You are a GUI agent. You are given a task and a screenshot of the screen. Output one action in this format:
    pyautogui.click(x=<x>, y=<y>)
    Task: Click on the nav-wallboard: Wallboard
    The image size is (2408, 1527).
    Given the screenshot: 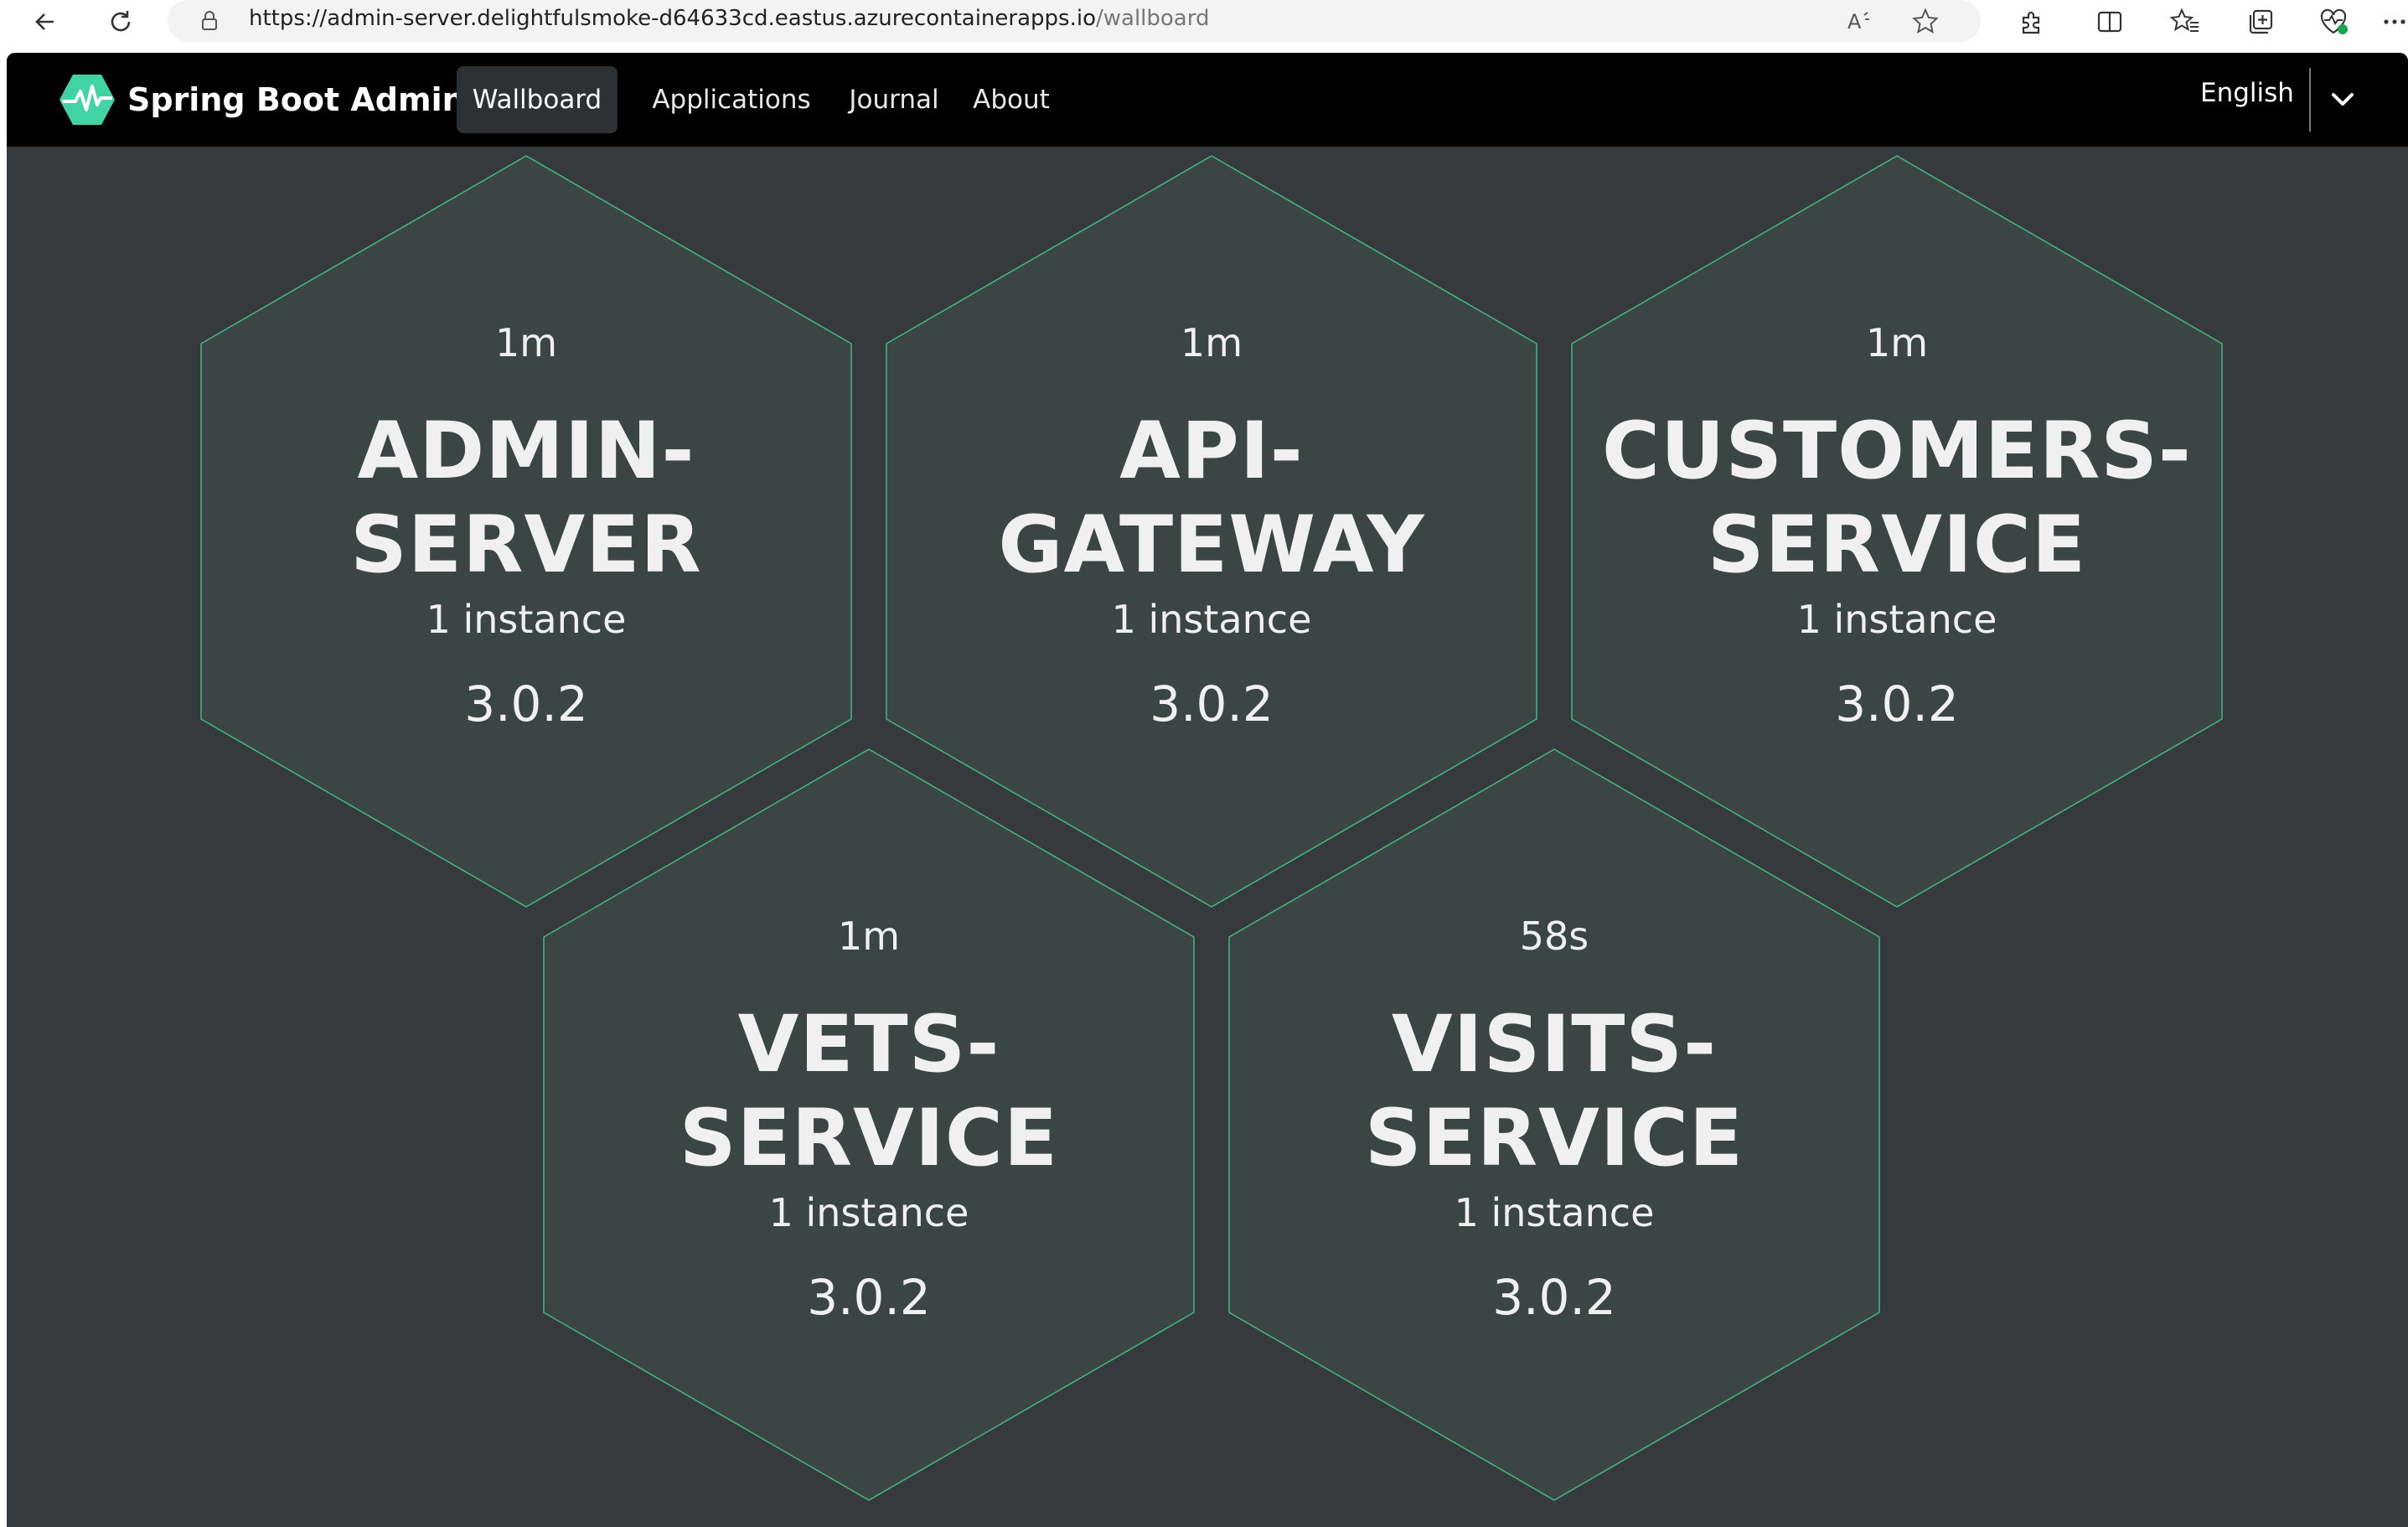 What is the action you would take?
    pyautogui.click(x=537, y=100)
    